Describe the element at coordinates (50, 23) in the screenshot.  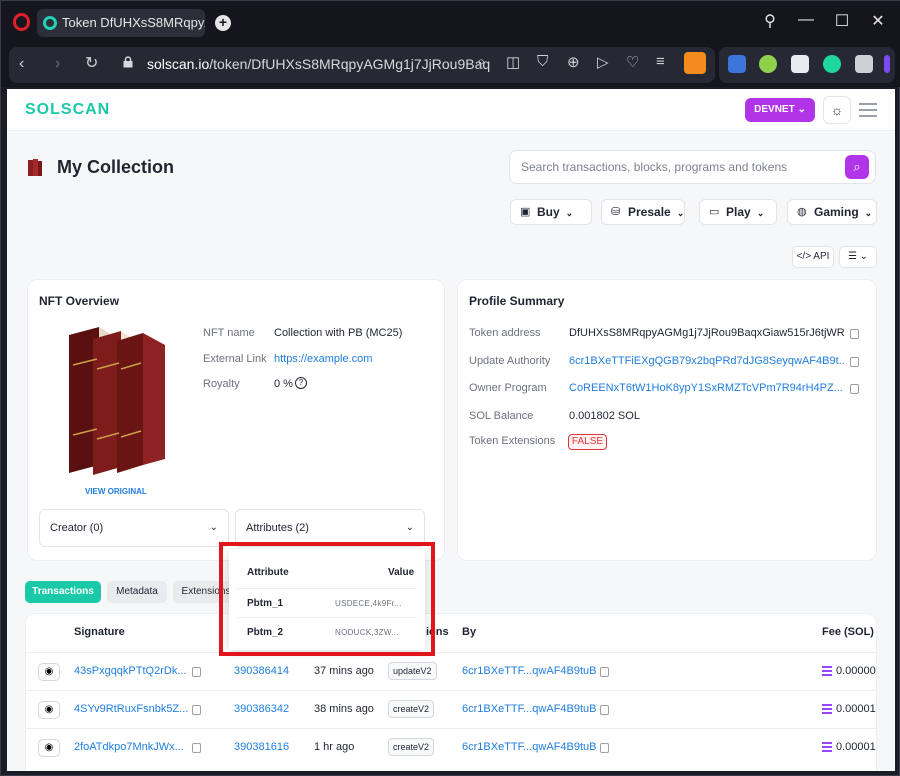
I see `solscan-favicon-icon` at that location.